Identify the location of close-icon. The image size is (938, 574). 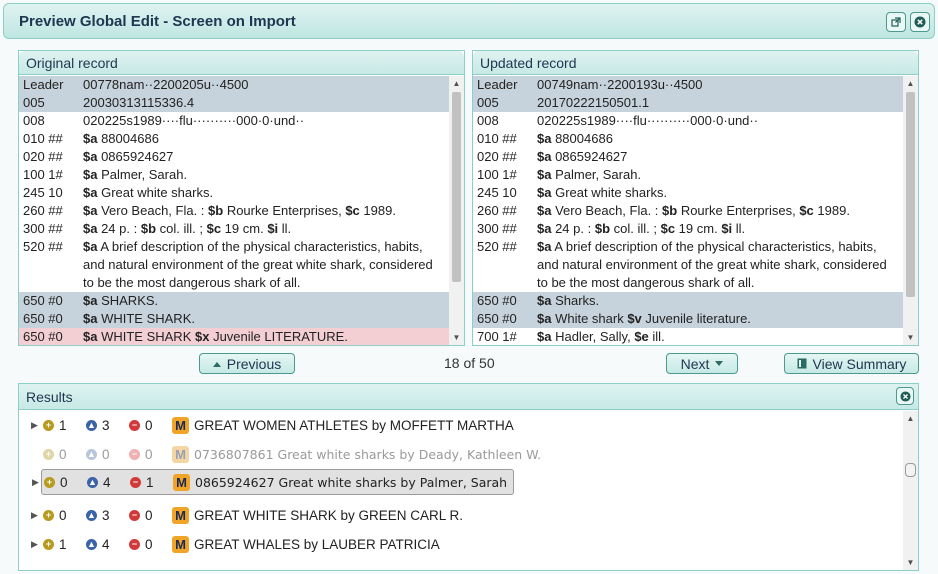
(905, 396).